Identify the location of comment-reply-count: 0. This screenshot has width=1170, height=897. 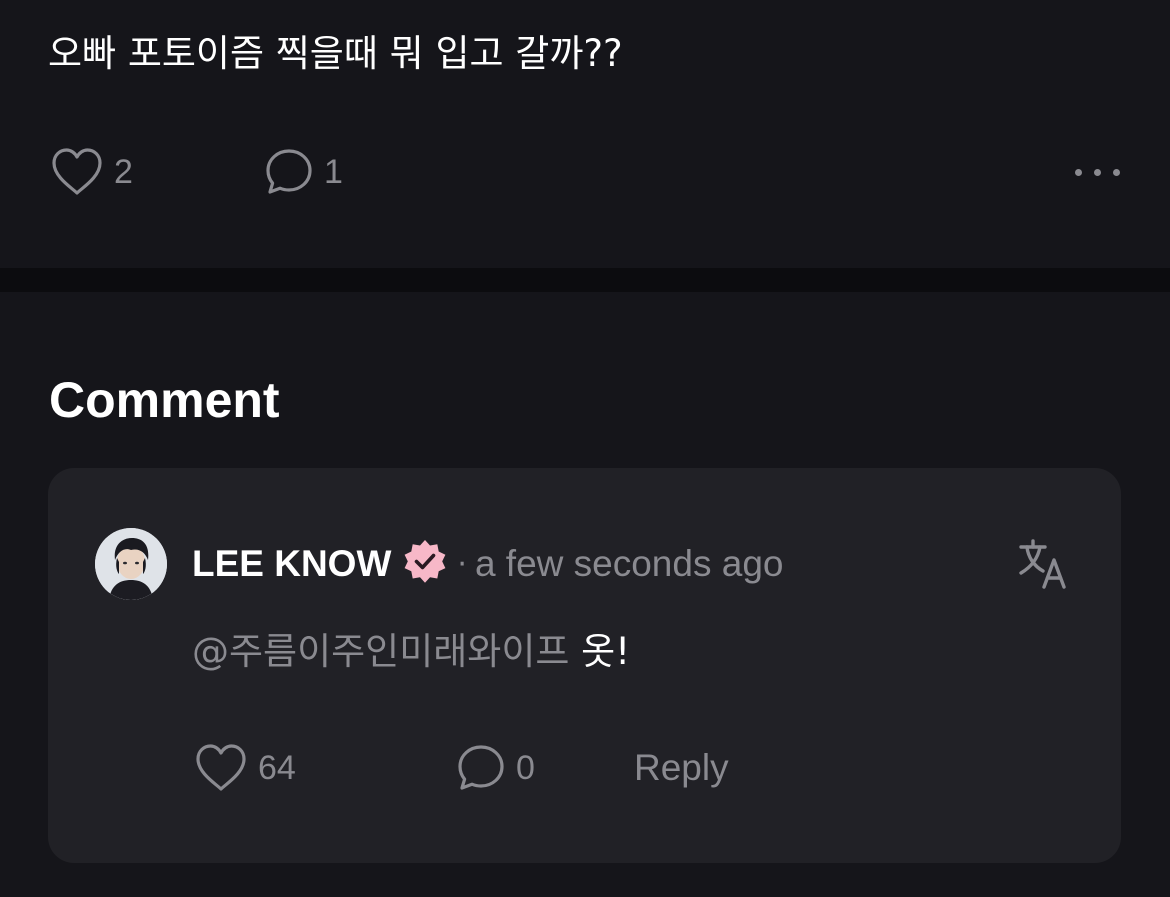
(525, 767).